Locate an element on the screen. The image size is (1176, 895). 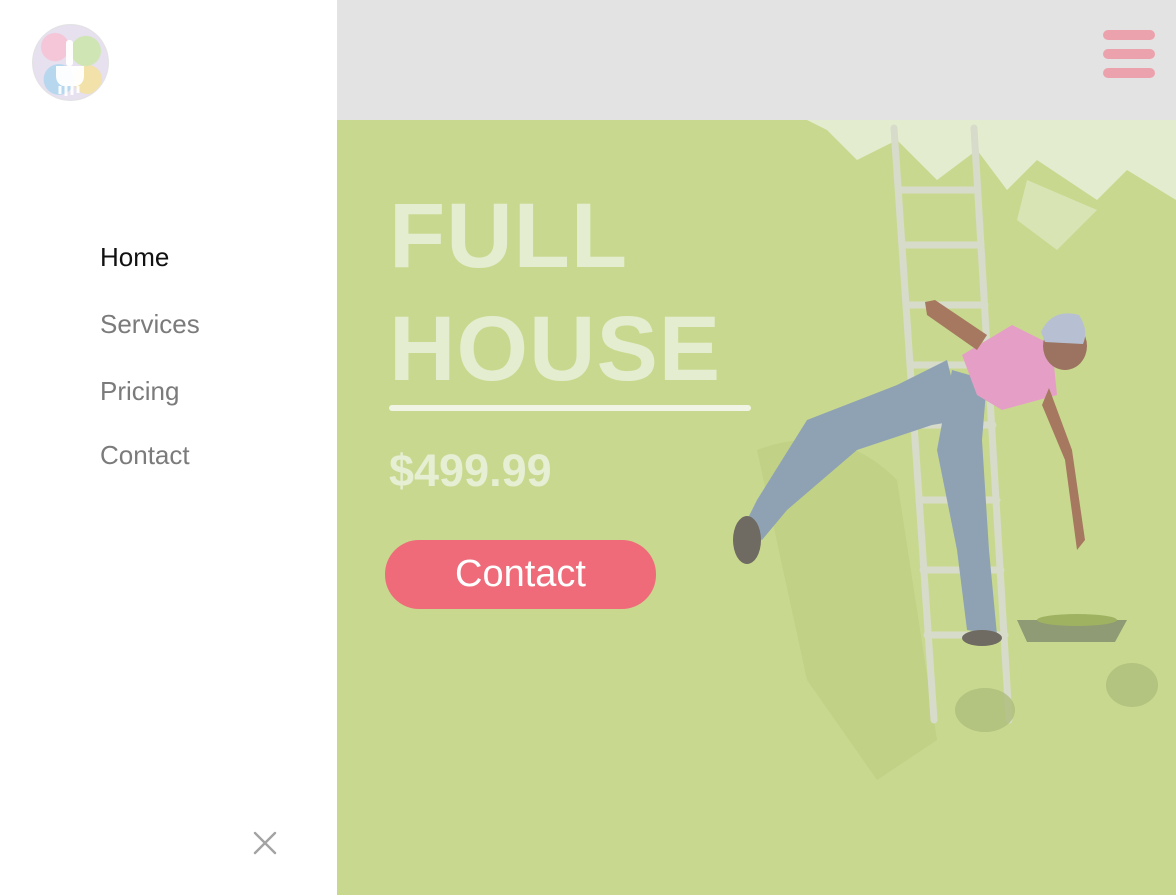
main-nav: Home Services Pricing Contact is located at coordinates (150, 372).